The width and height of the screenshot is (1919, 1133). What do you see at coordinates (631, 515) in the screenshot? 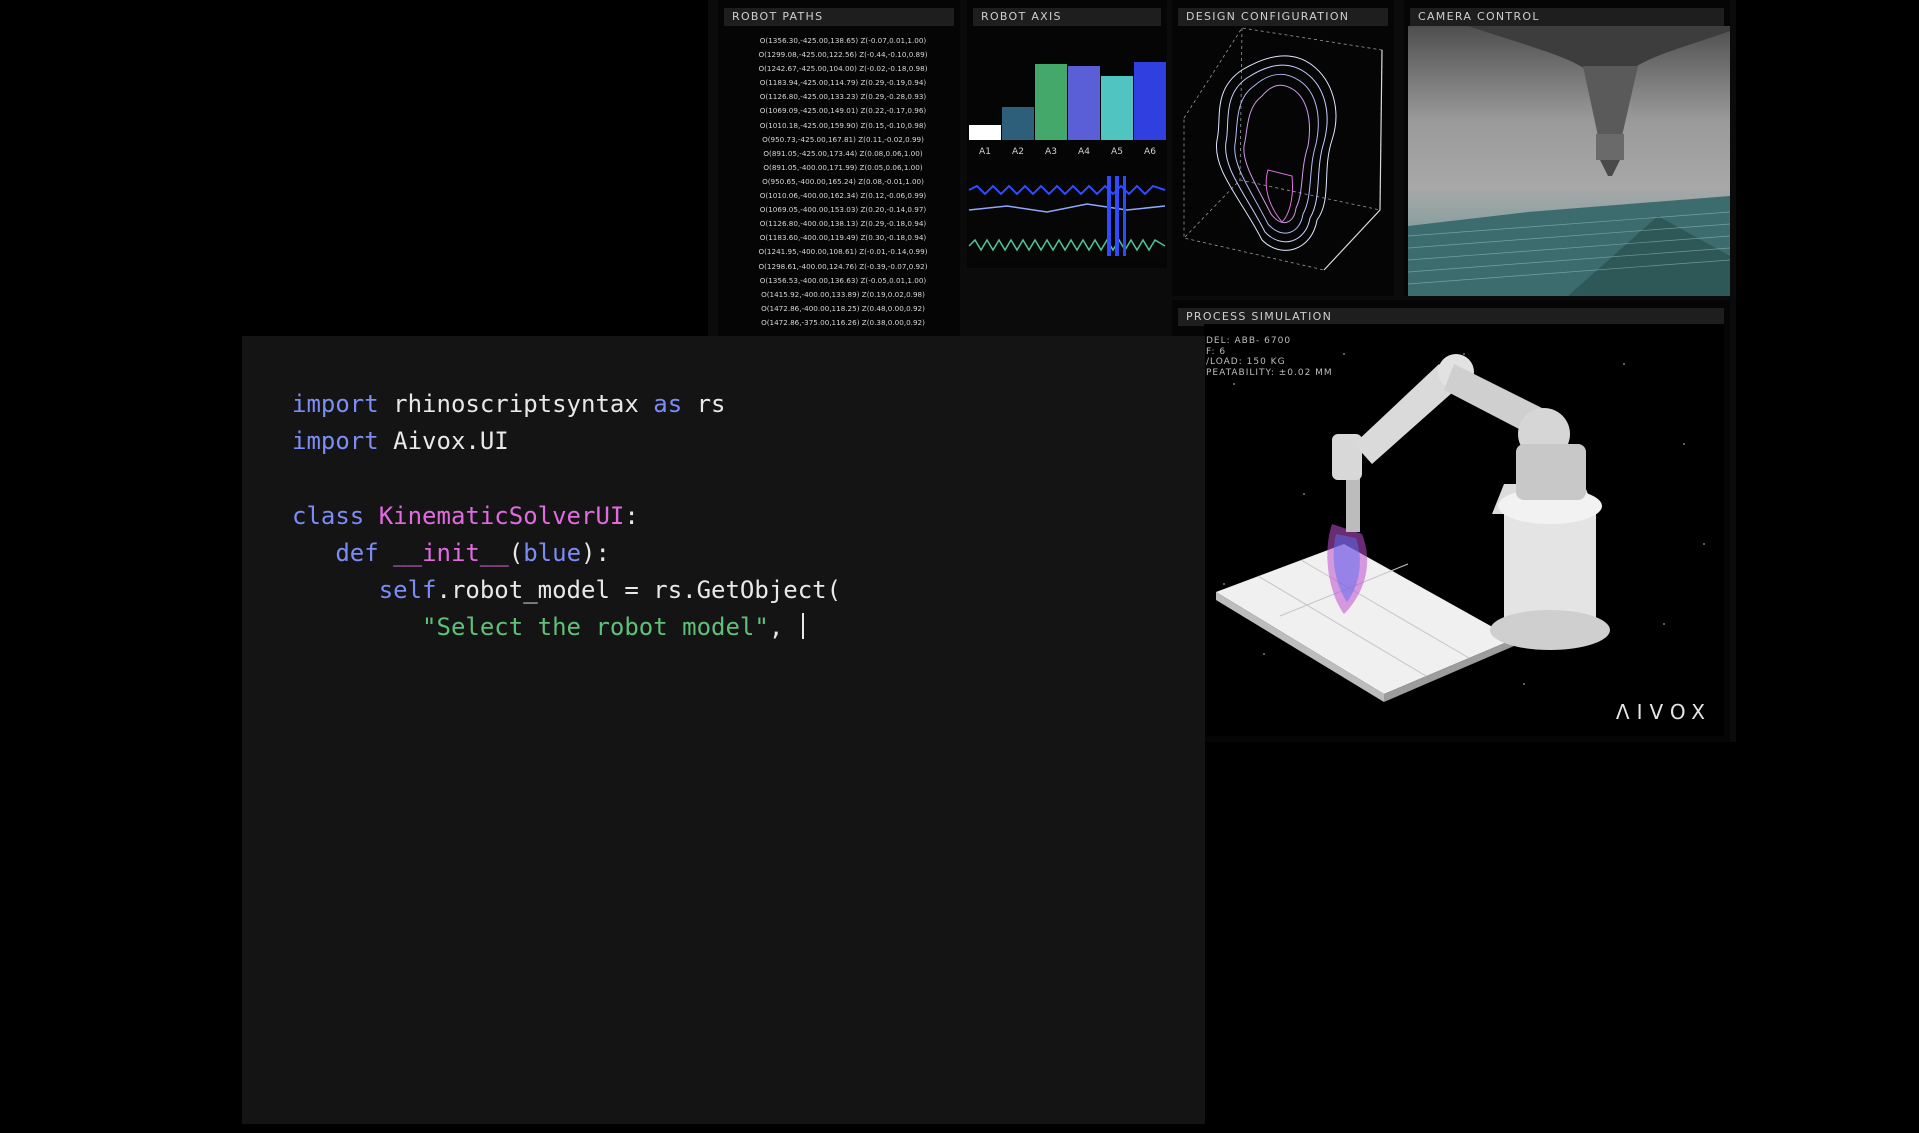
I see `colon: :` at bounding box center [631, 515].